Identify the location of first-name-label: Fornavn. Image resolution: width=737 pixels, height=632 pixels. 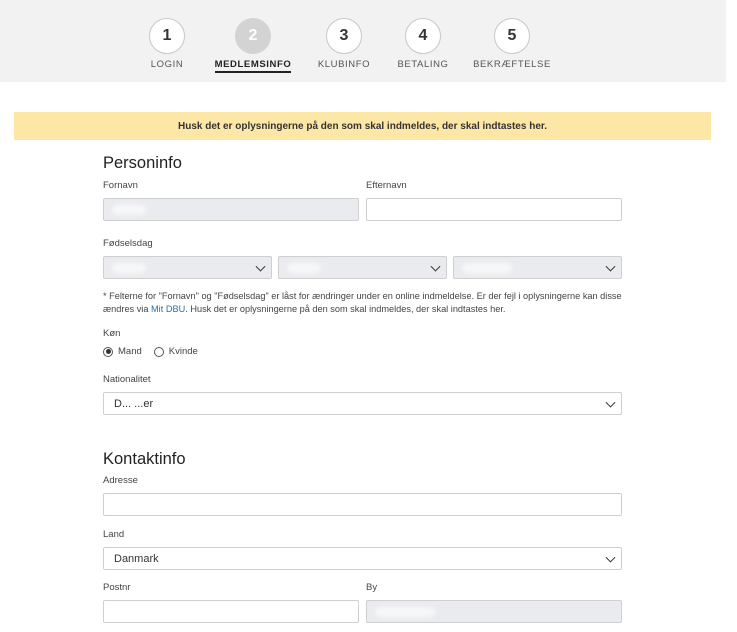
(120, 185).